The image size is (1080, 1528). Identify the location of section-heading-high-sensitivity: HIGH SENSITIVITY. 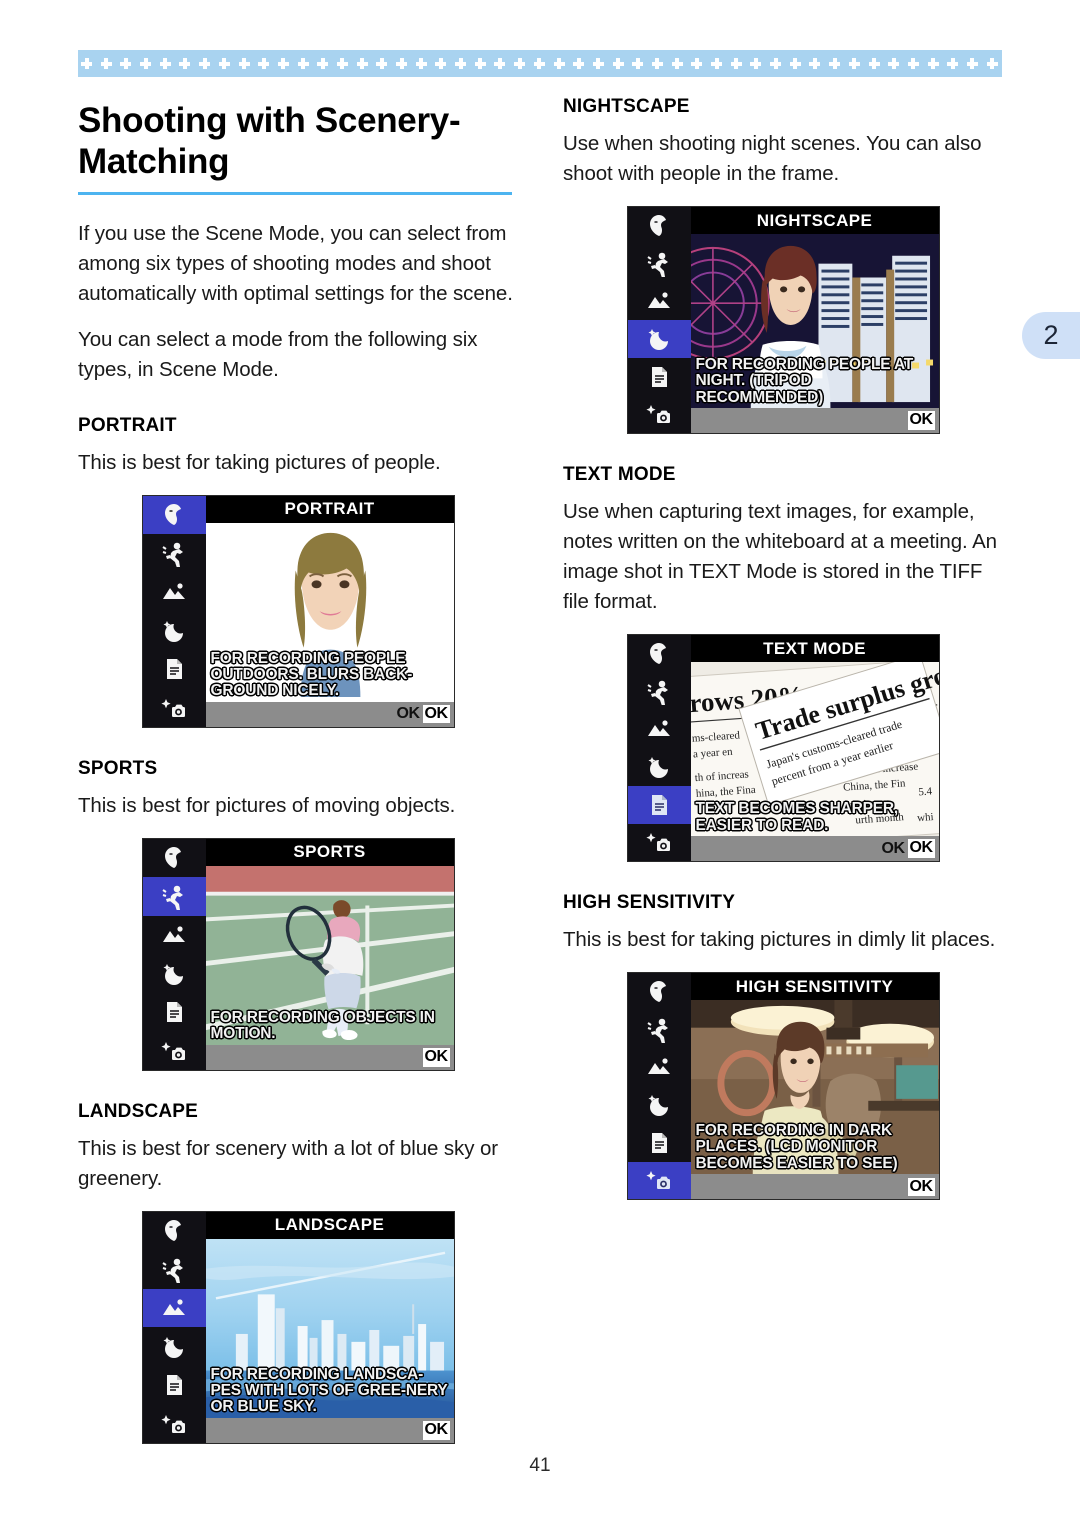
(649, 903).